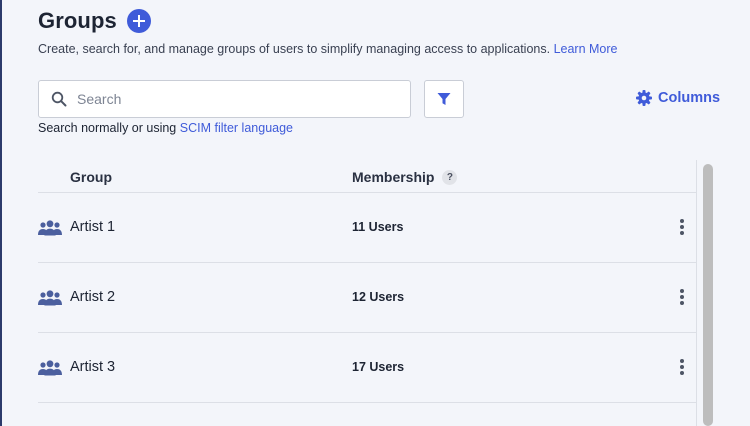 This screenshot has height=426, width=750. What do you see at coordinates (92, 367) in the screenshot?
I see `group-name: Artist 3` at bounding box center [92, 367].